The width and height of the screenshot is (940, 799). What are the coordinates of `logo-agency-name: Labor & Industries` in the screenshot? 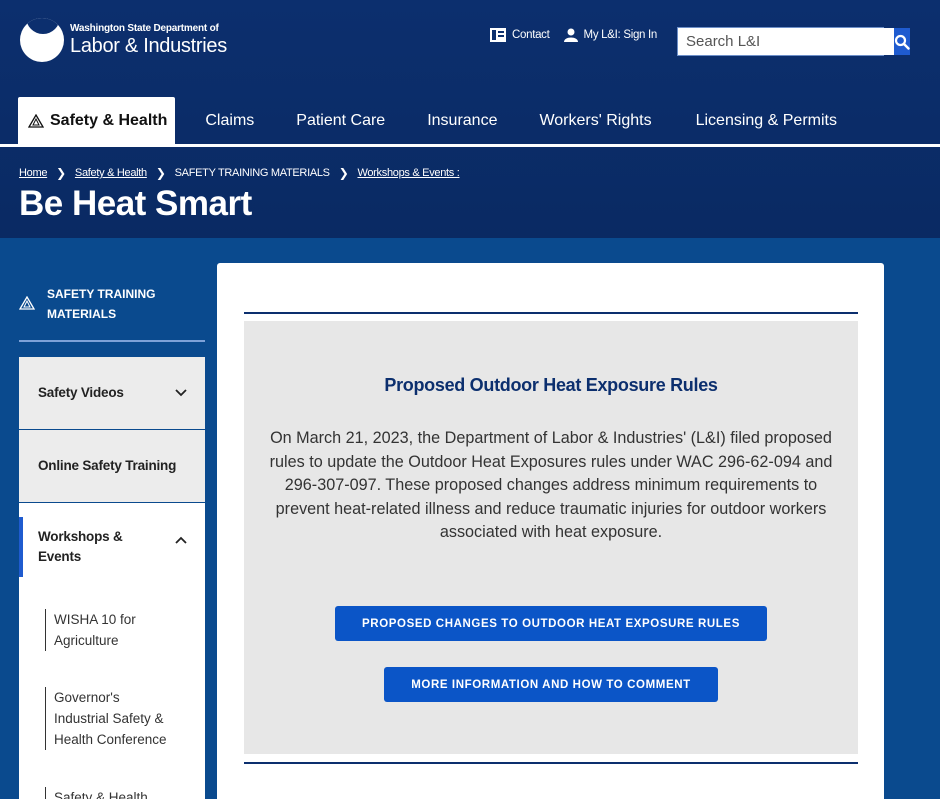 It's located at (148, 46).